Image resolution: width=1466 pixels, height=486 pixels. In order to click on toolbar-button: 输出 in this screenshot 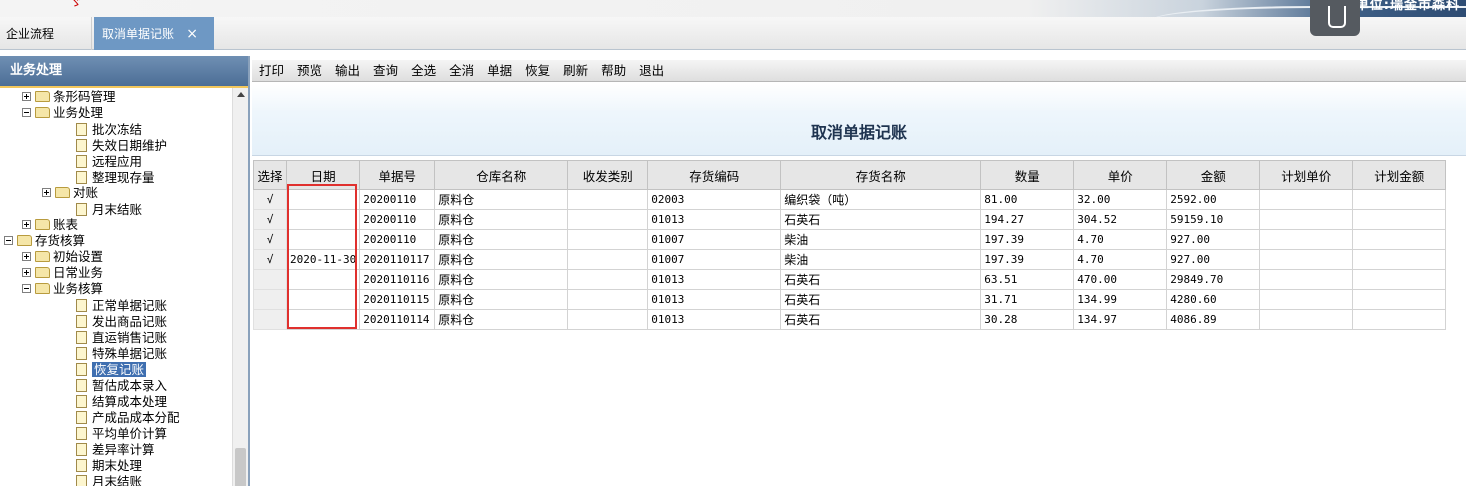, I will do `click(347, 71)`.